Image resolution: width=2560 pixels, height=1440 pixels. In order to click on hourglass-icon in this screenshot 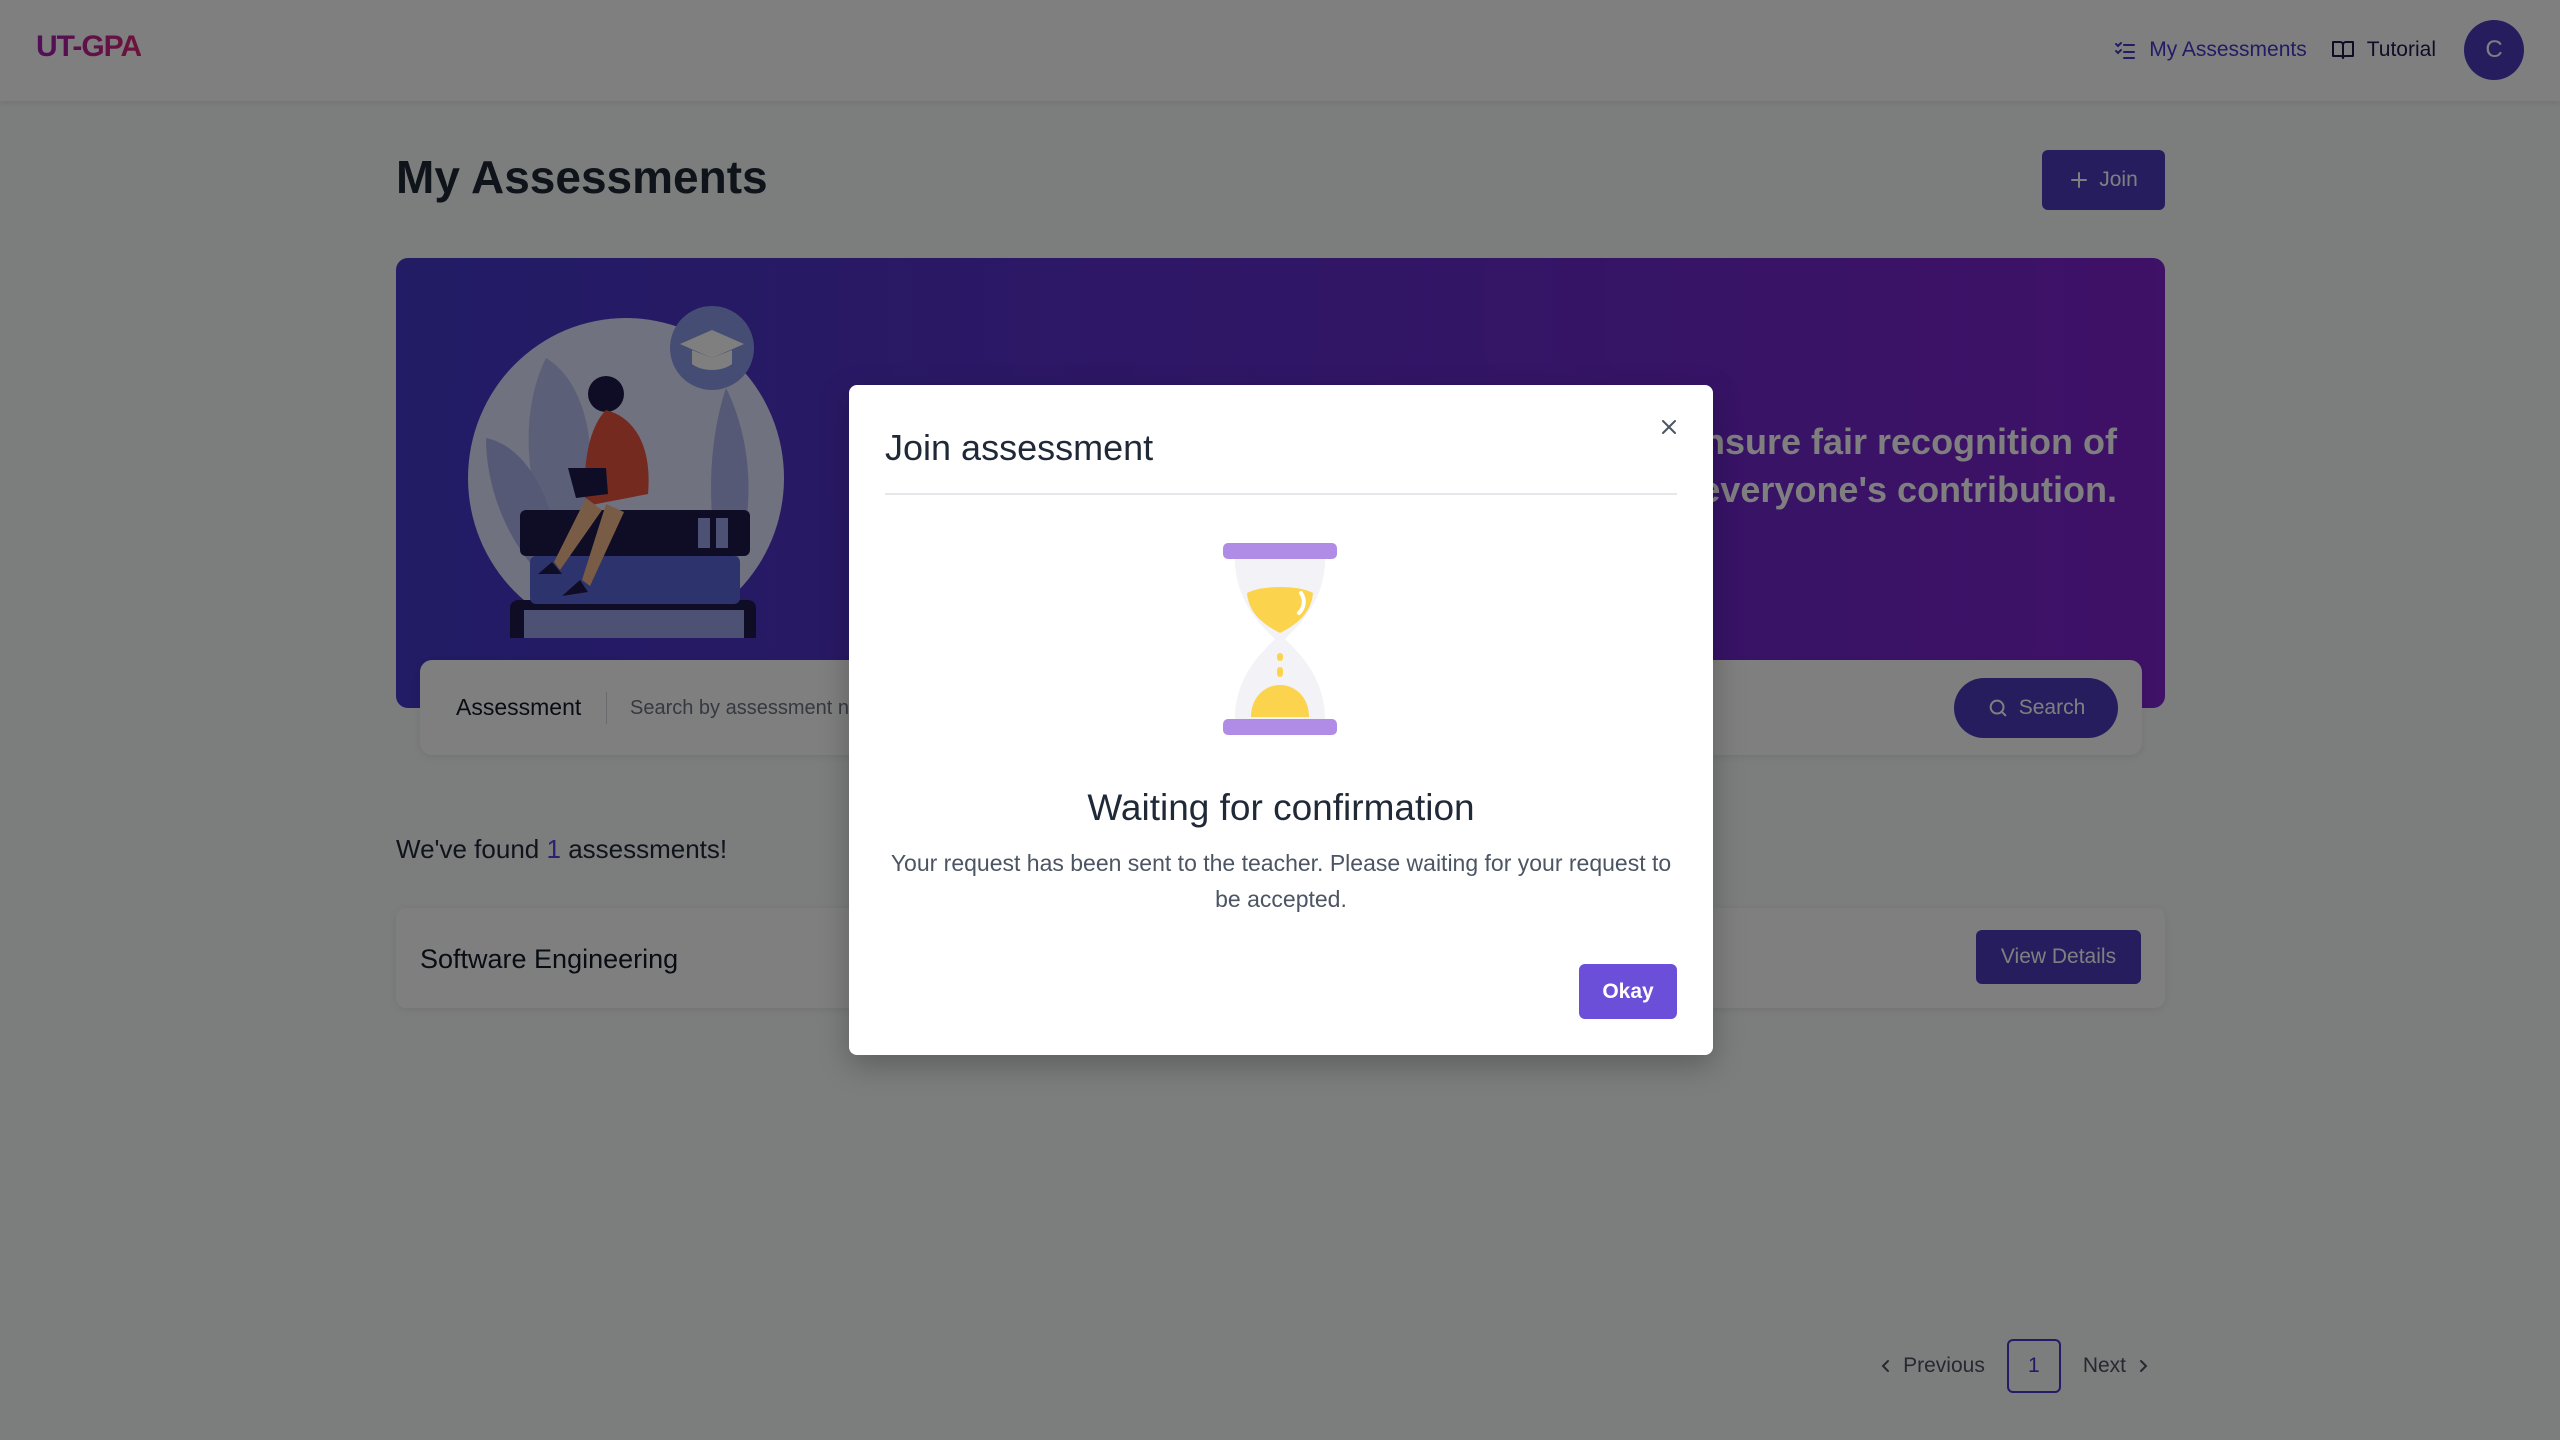, I will do `click(1280, 639)`.